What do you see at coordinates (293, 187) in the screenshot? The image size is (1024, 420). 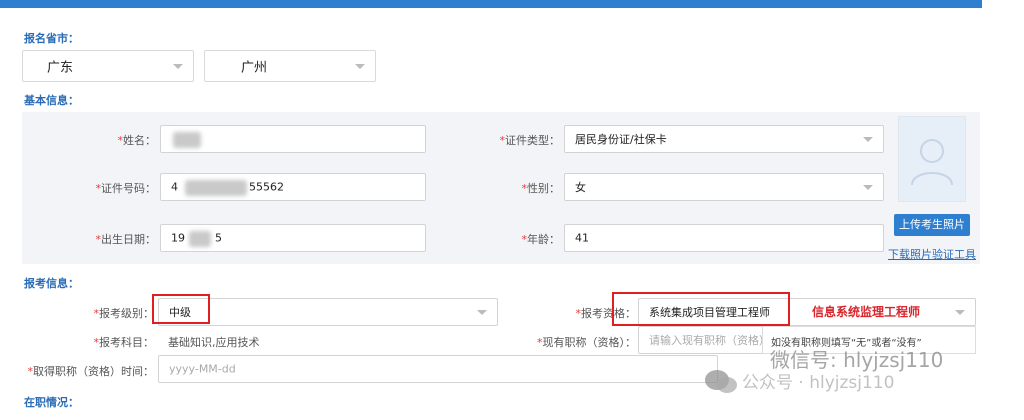 I see `id-number-field: 4 55562` at bounding box center [293, 187].